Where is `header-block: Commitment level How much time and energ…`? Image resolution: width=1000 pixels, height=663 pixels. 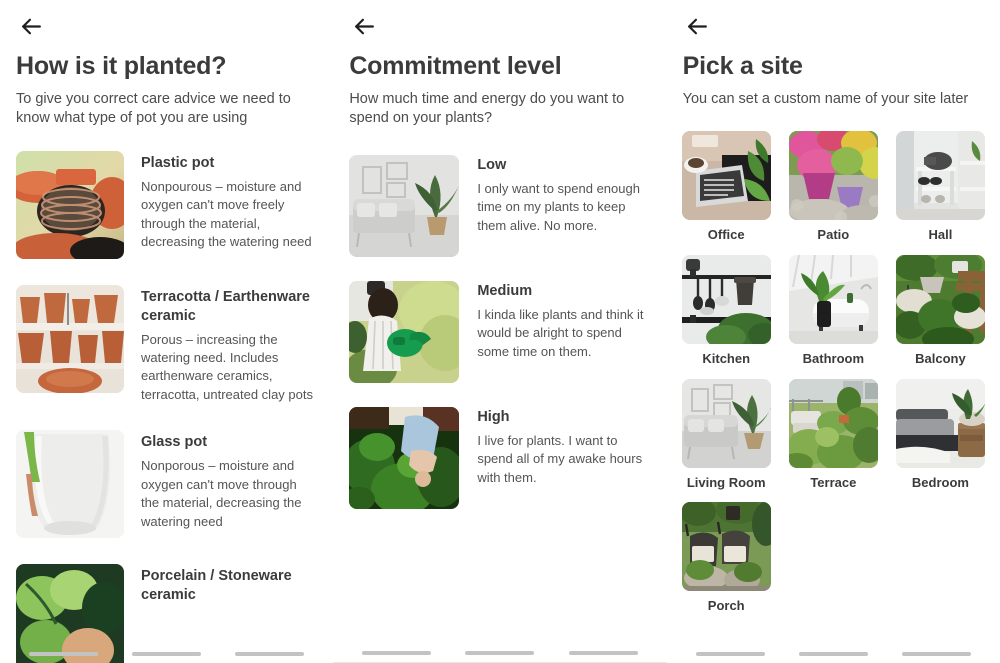 header-block: Commitment level How much time and energ… is located at coordinates (499, 90).